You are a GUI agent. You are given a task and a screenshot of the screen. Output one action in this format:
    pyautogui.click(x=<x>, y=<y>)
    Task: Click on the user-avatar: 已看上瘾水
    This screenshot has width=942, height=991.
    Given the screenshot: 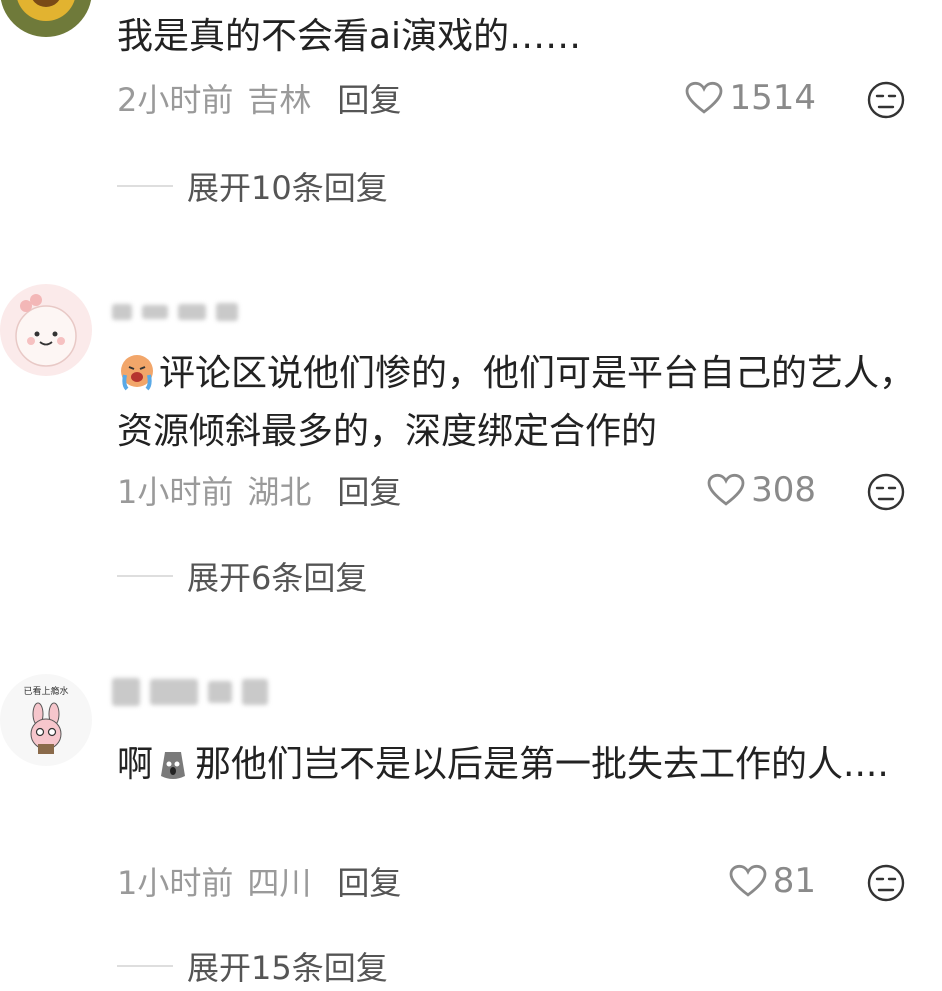 What is the action you would take?
    pyautogui.click(x=46, y=720)
    